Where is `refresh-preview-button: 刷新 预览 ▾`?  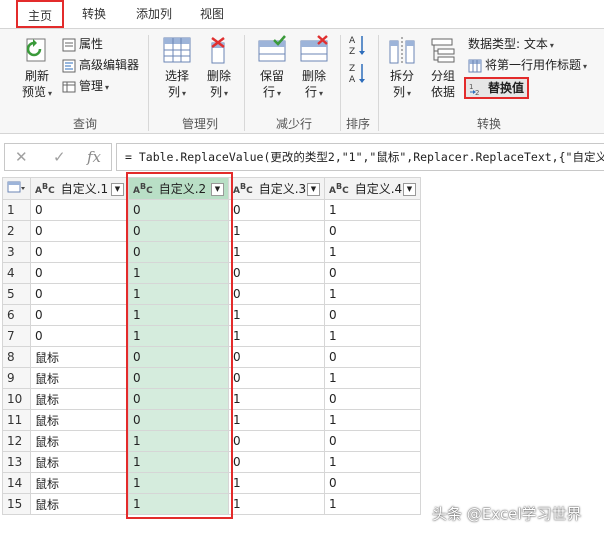 refresh-preview-button: 刷新 预览 ▾ is located at coordinates (37, 68).